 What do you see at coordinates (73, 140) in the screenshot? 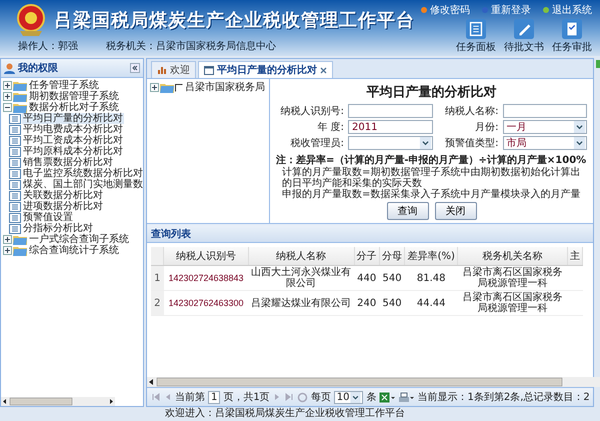
I see `tree-item: 平均工资成本分析比对` at bounding box center [73, 140].